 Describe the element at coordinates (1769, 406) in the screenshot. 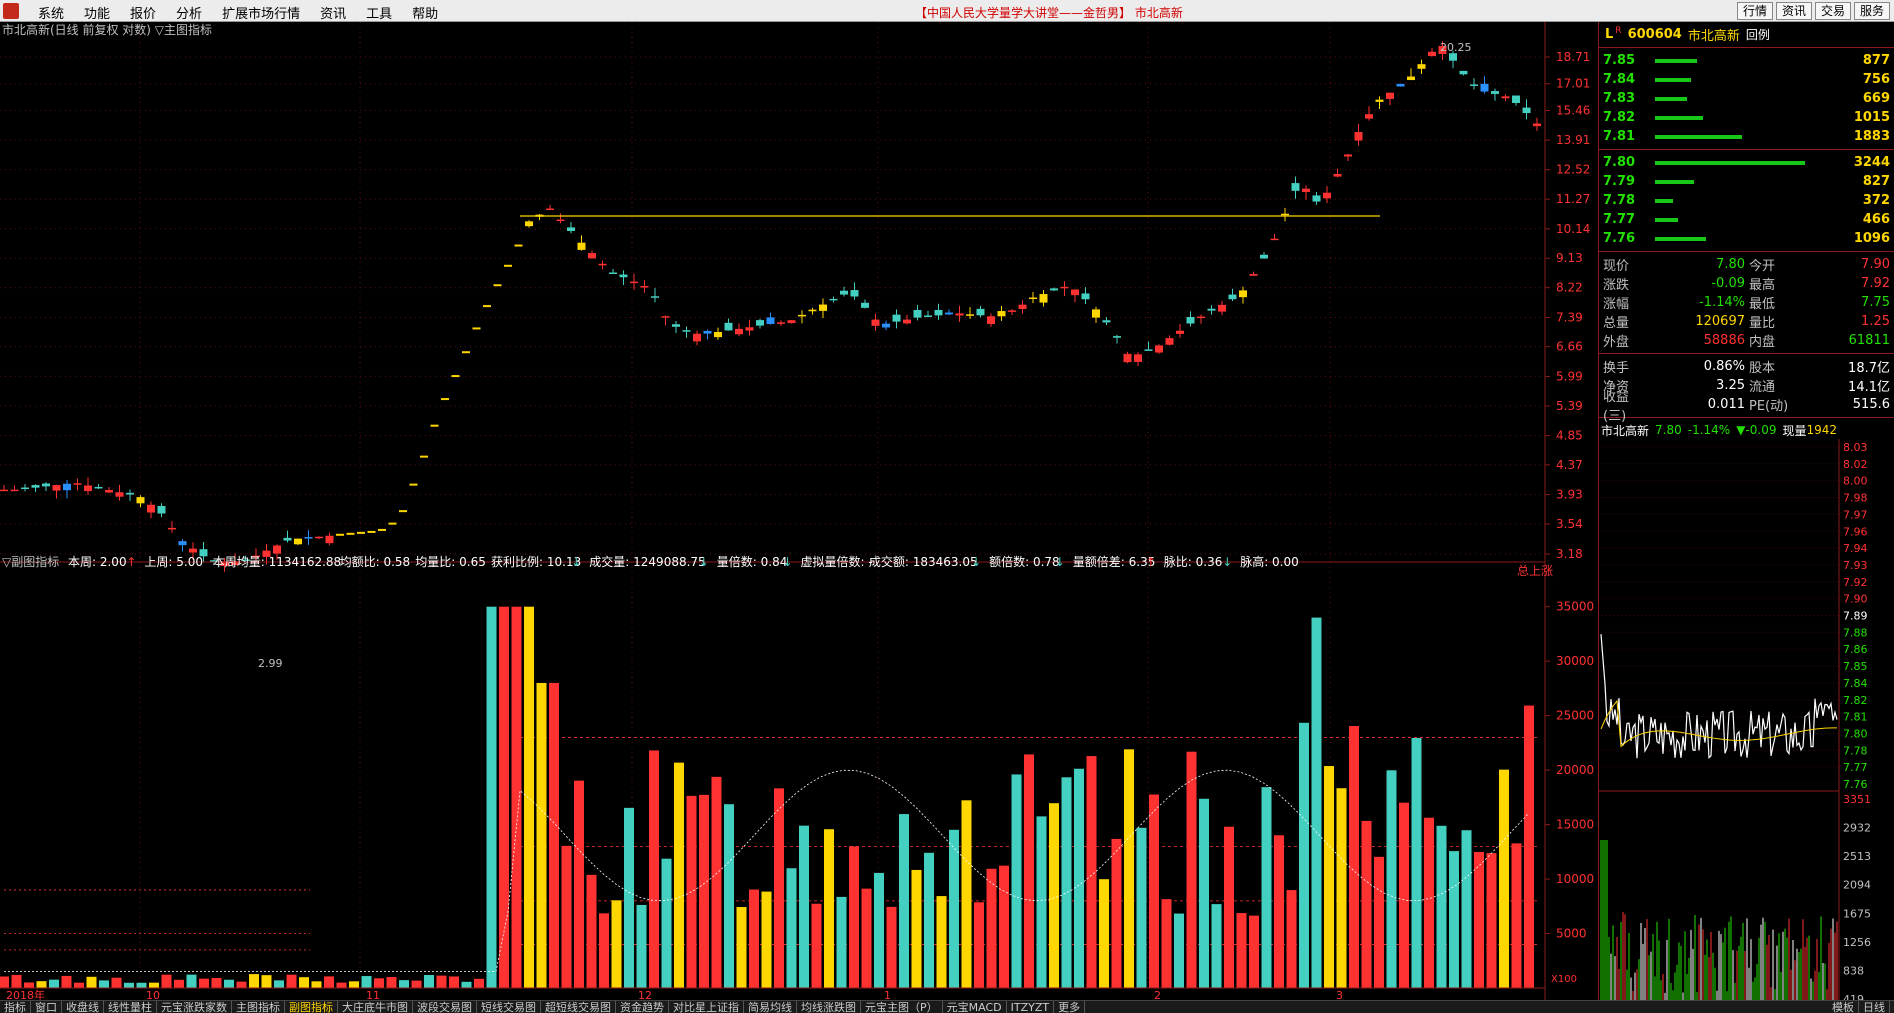

I see `stat-key: PE(动)` at that location.